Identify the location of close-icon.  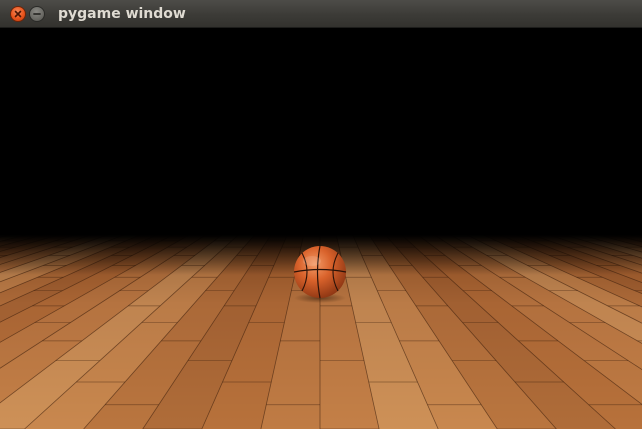
(18, 14).